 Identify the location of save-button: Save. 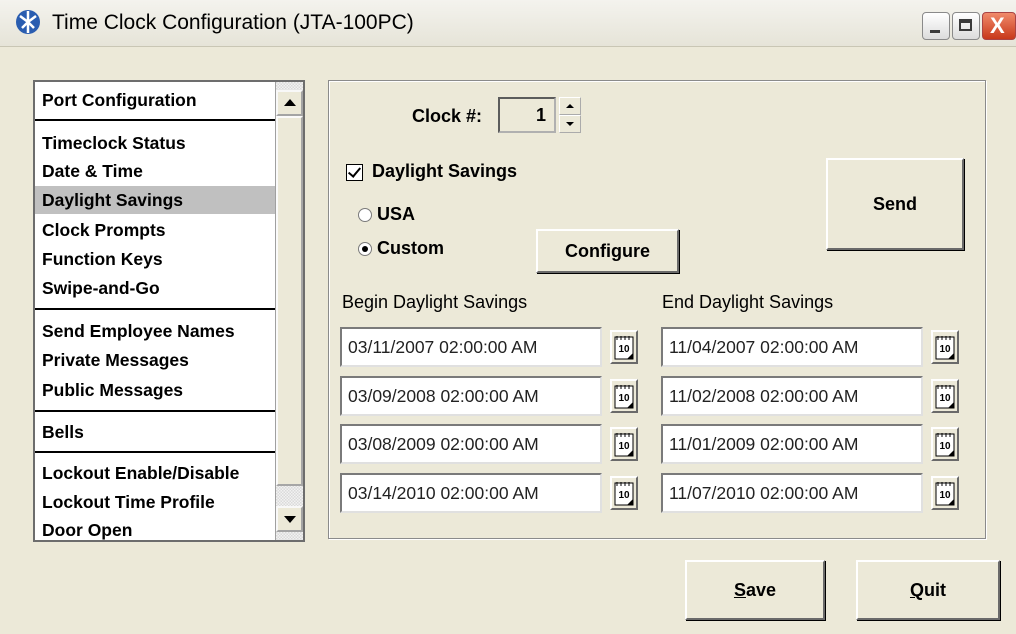
(755, 590).